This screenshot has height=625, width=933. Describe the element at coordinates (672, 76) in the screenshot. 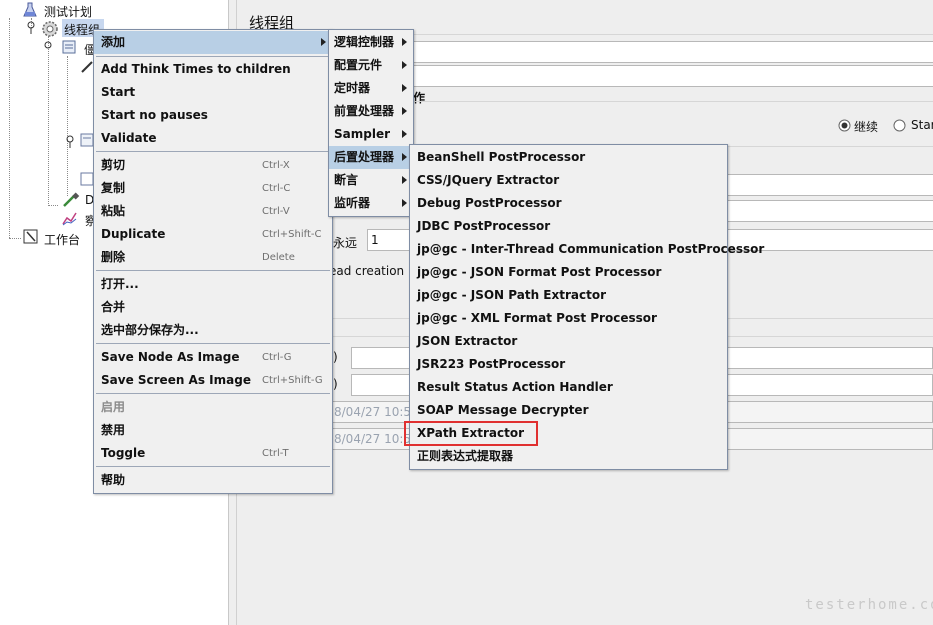

I see `comments-field` at that location.